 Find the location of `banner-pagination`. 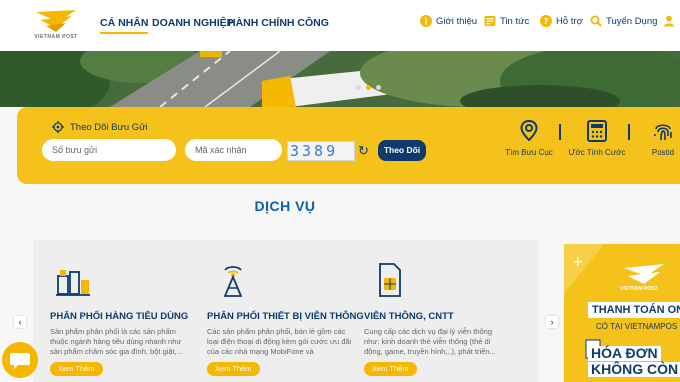

banner-pagination is located at coordinates (368, 87).